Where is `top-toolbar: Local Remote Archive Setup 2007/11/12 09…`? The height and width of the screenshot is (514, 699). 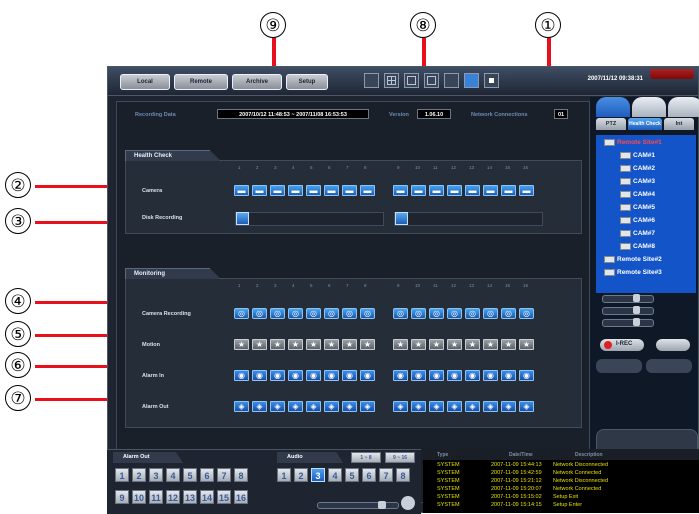 top-toolbar: Local Remote Archive Setup 2007/11/12 09… is located at coordinates (403, 81).